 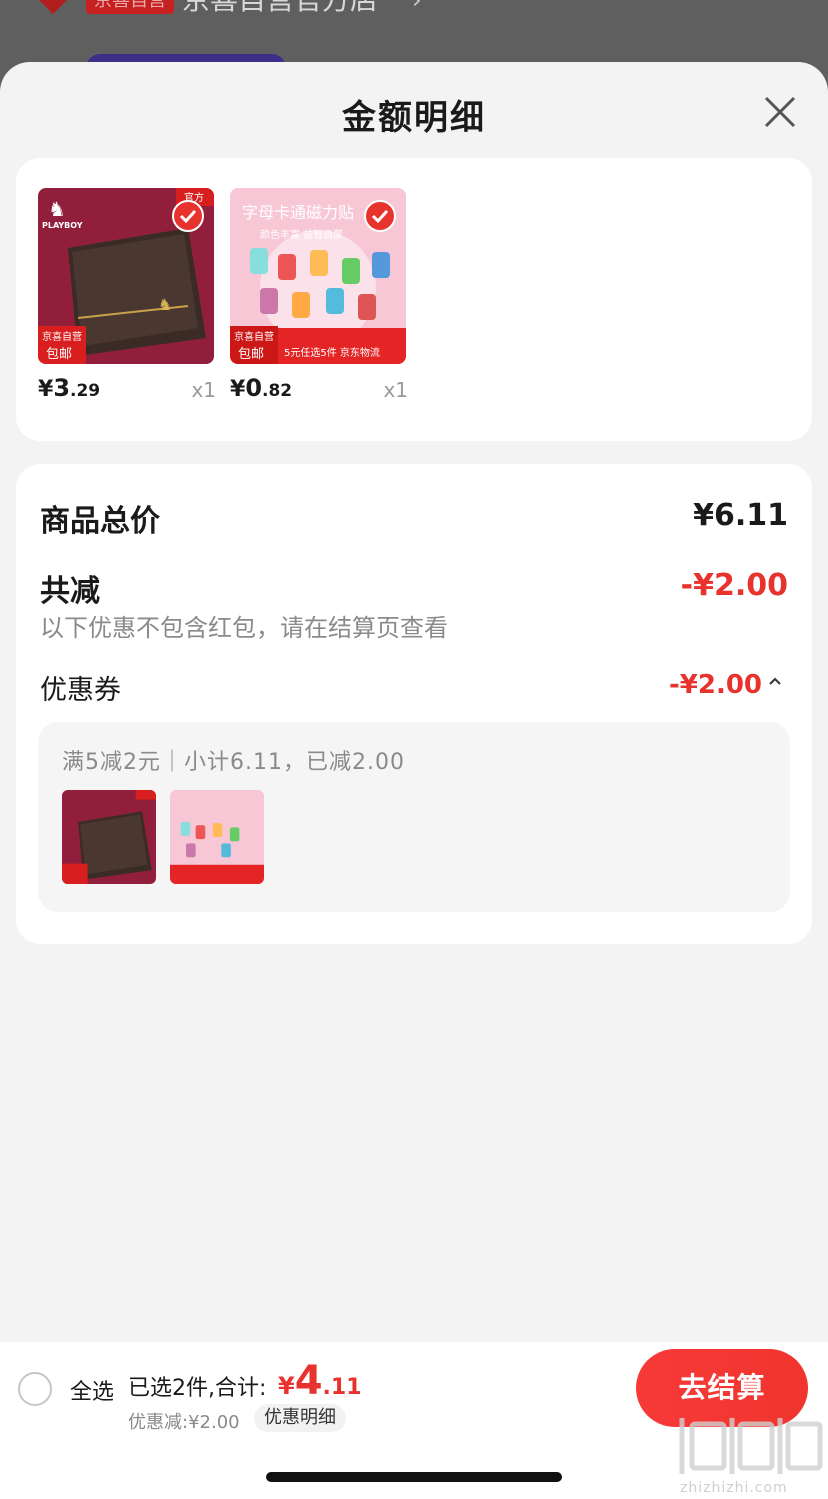 What do you see at coordinates (100, 521) in the screenshot?
I see `total-price-label: 商品总价` at bounding box center [100, 521].